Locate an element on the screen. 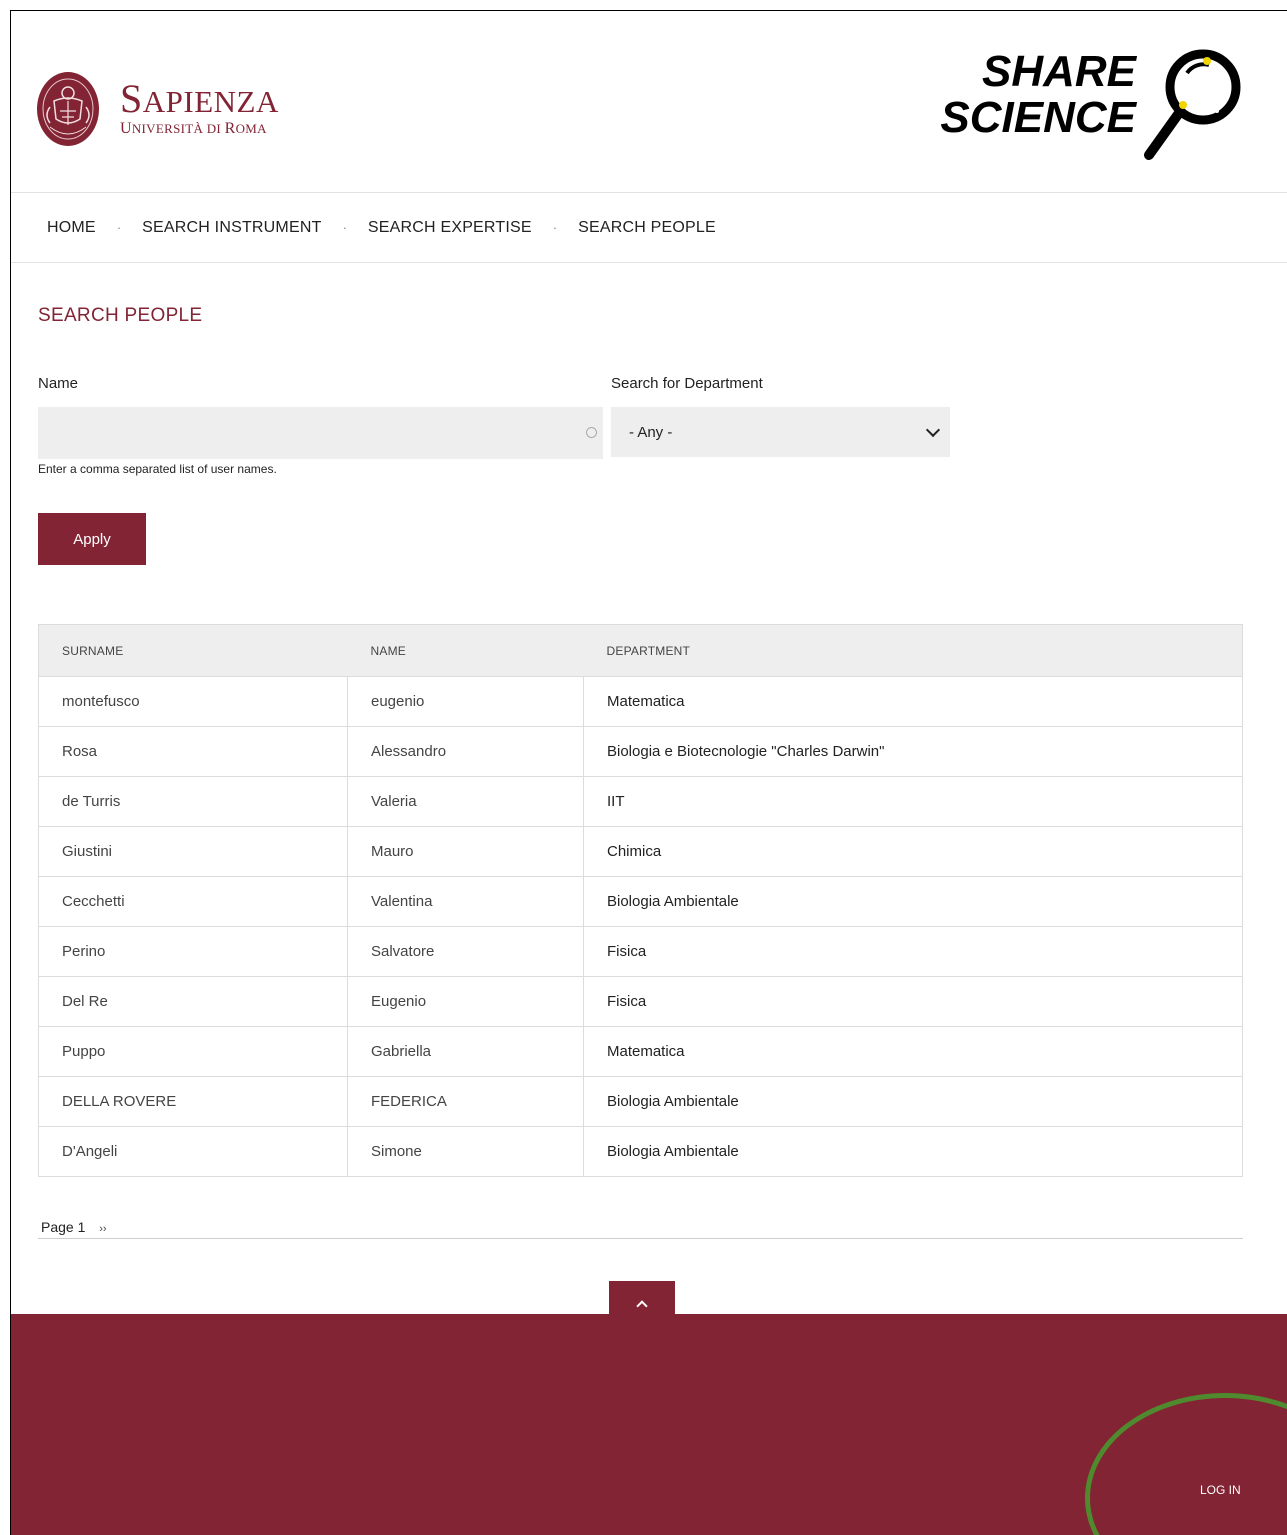 The height and width of the screenshot is (1535, 1287). cell-surname: Rosa is located at coordinates (193, 751).